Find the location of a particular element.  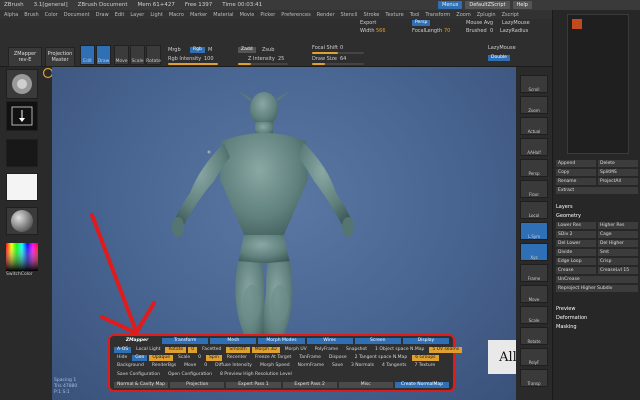

shelf-transp-button: Transp is located at coordinates (534, 378).